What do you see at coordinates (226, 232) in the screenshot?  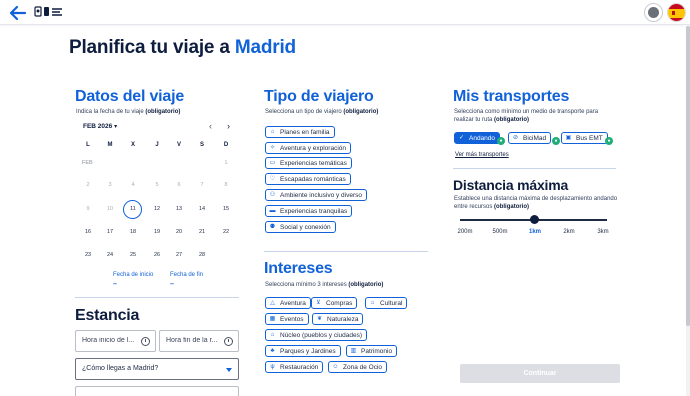 I see `calendar-day: 22` at bounding box center [226, 232].